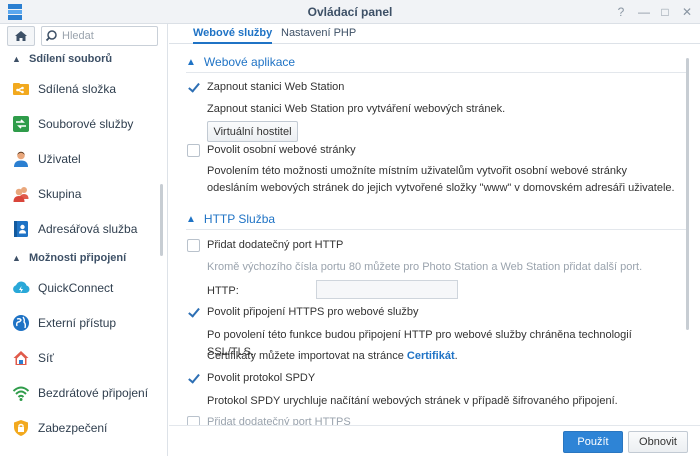 The height and width of the screenshot is (456, 700). Describe the element at coordinates (80, 357) in the screenshot. I see `sidebar-item-network: Síť` at that location.